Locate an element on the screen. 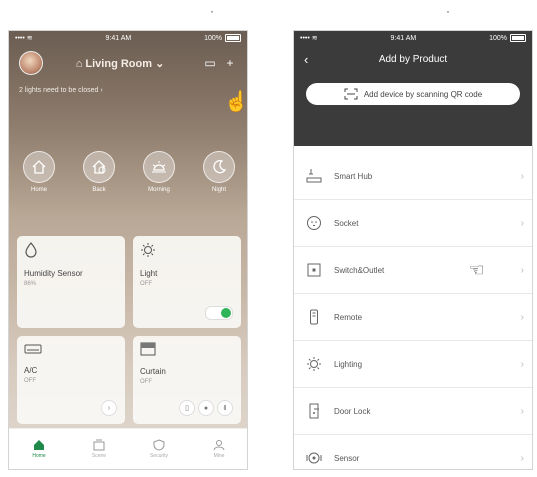 The height and width of the screenshot is (477, 537). curtain-open-icon: ▯ is located at coordinates (187, 408).